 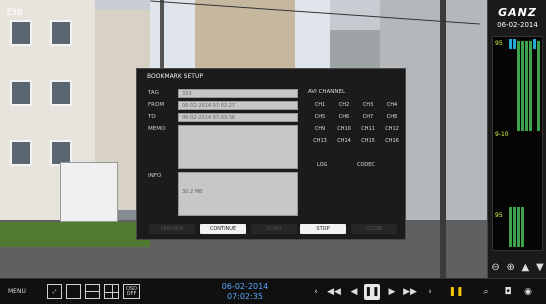 I want to click on channel-ch8: CH8, so click(x=392, y=117).